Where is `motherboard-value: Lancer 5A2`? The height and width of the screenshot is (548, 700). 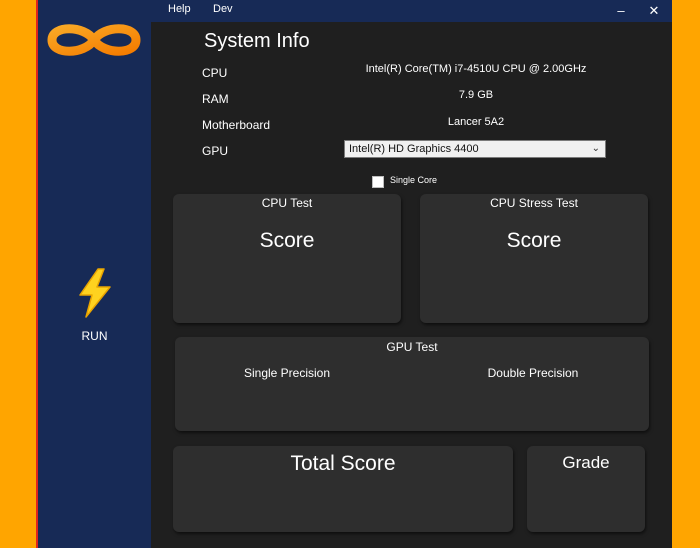 motherboard-value: Lancer 5A2 is located at coordinates (476, 122).